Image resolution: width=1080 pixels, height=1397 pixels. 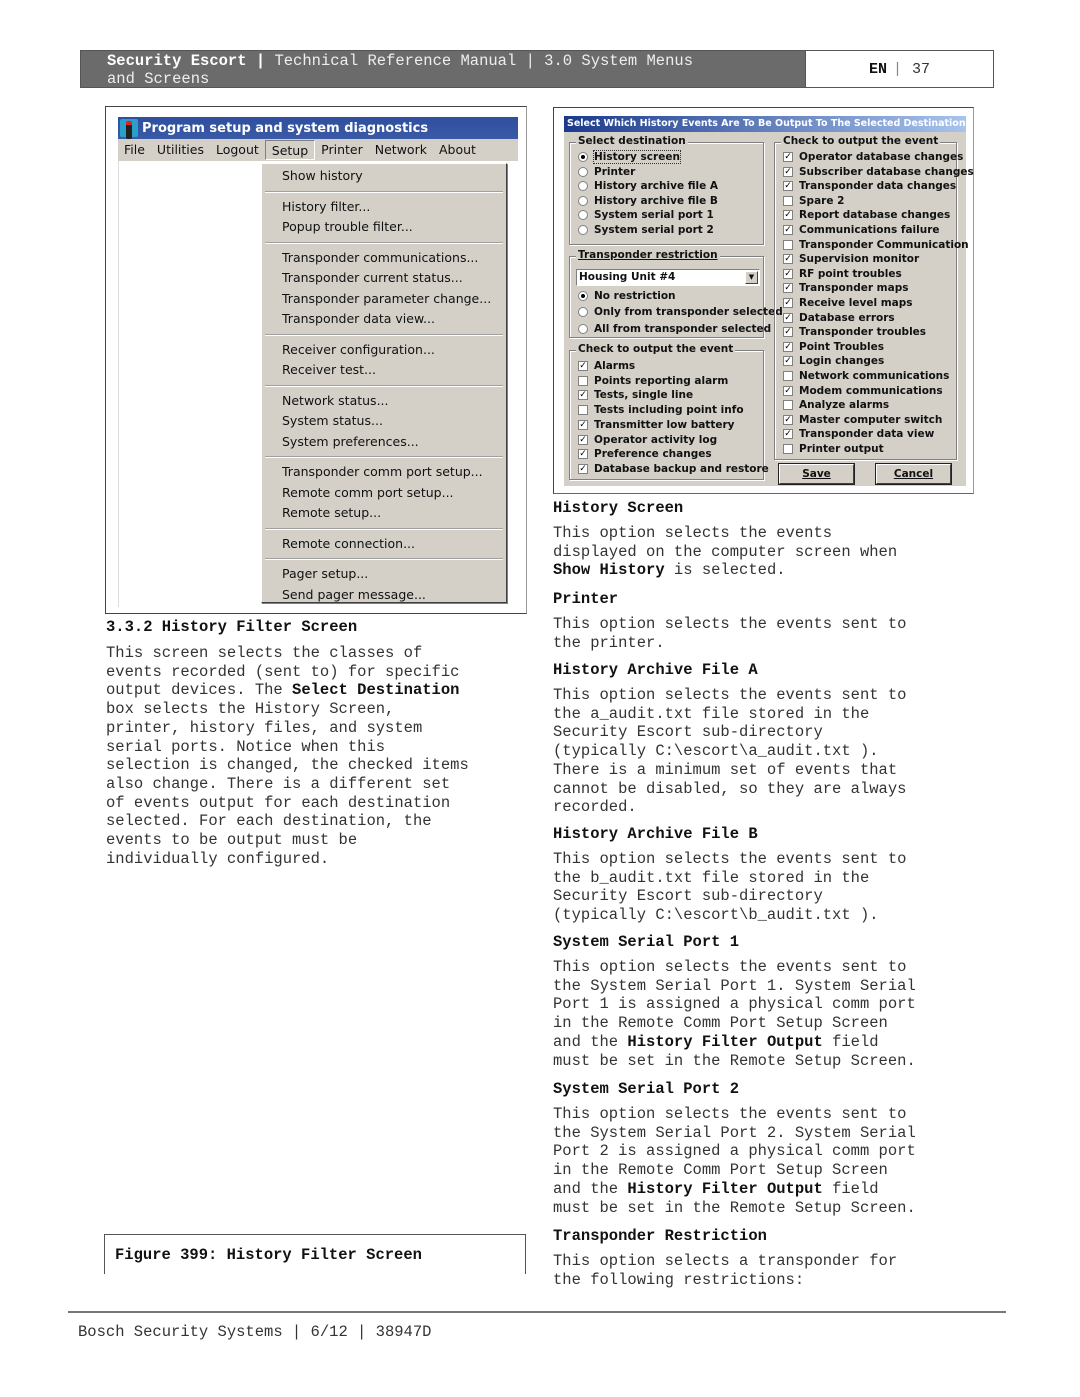 What do you see at coordinates (653, 381) in the screenshot?
I see `event-points-reporting-alarm: Points reporting alarm` at bounding box center [653, 381].